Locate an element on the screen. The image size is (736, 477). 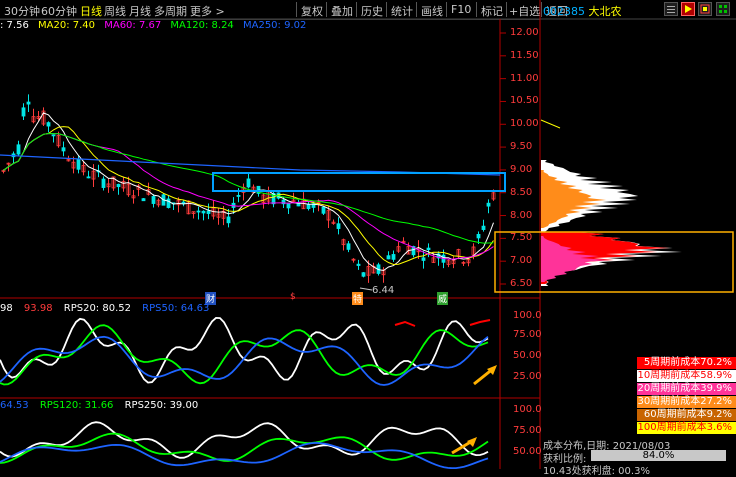
rps2-tick-0: 100.0 is located at coordinates (527, 409).